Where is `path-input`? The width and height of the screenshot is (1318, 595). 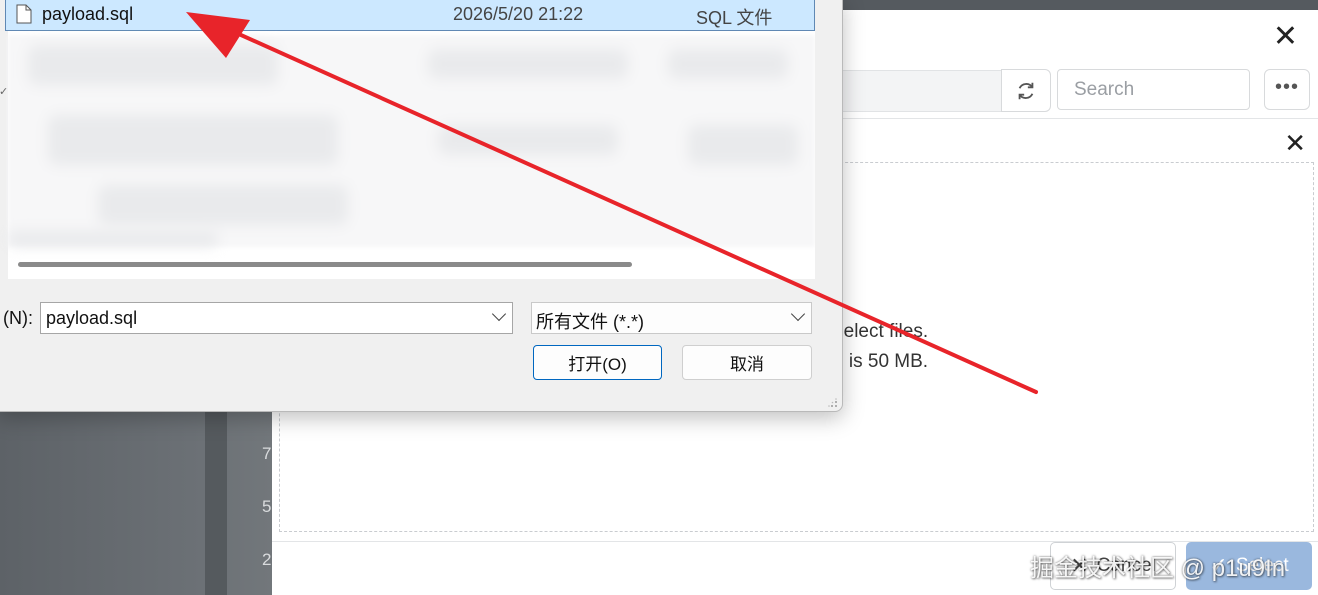
path-input is located at coordinates (922, 91).